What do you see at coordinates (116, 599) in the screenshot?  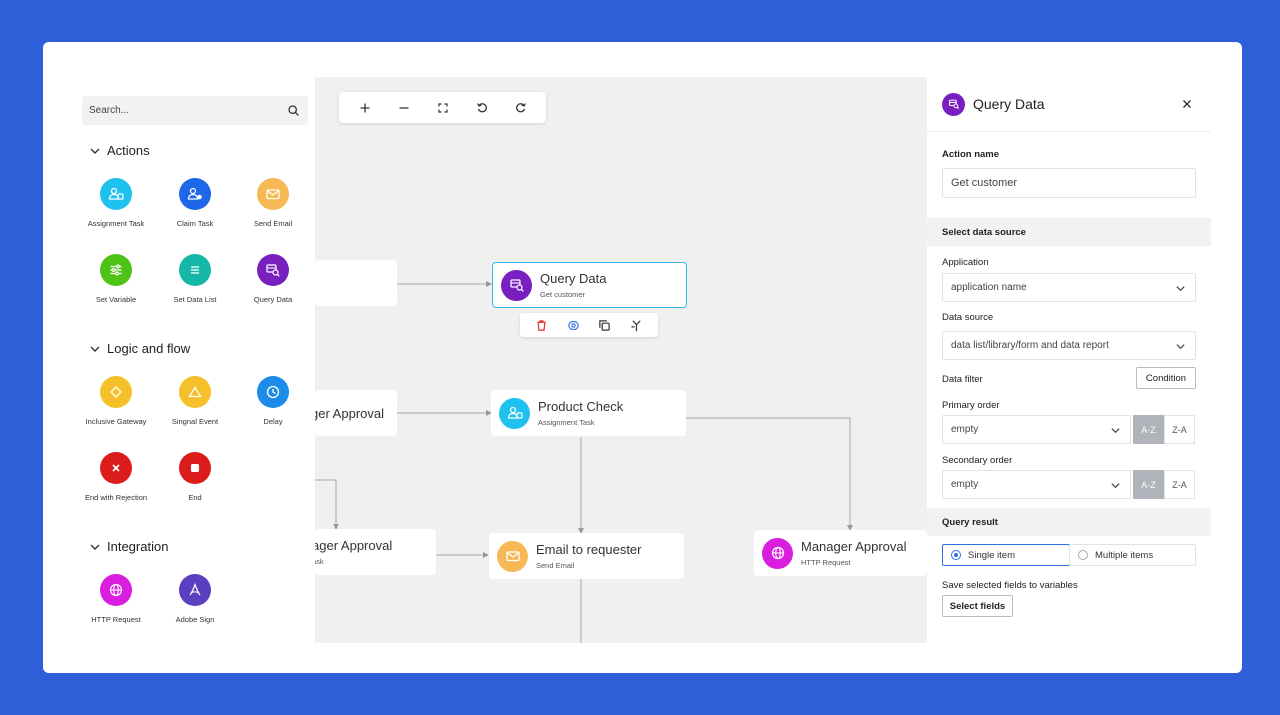 I see `tool-http-request: HTTP Request` at bounding box center [116, 599].